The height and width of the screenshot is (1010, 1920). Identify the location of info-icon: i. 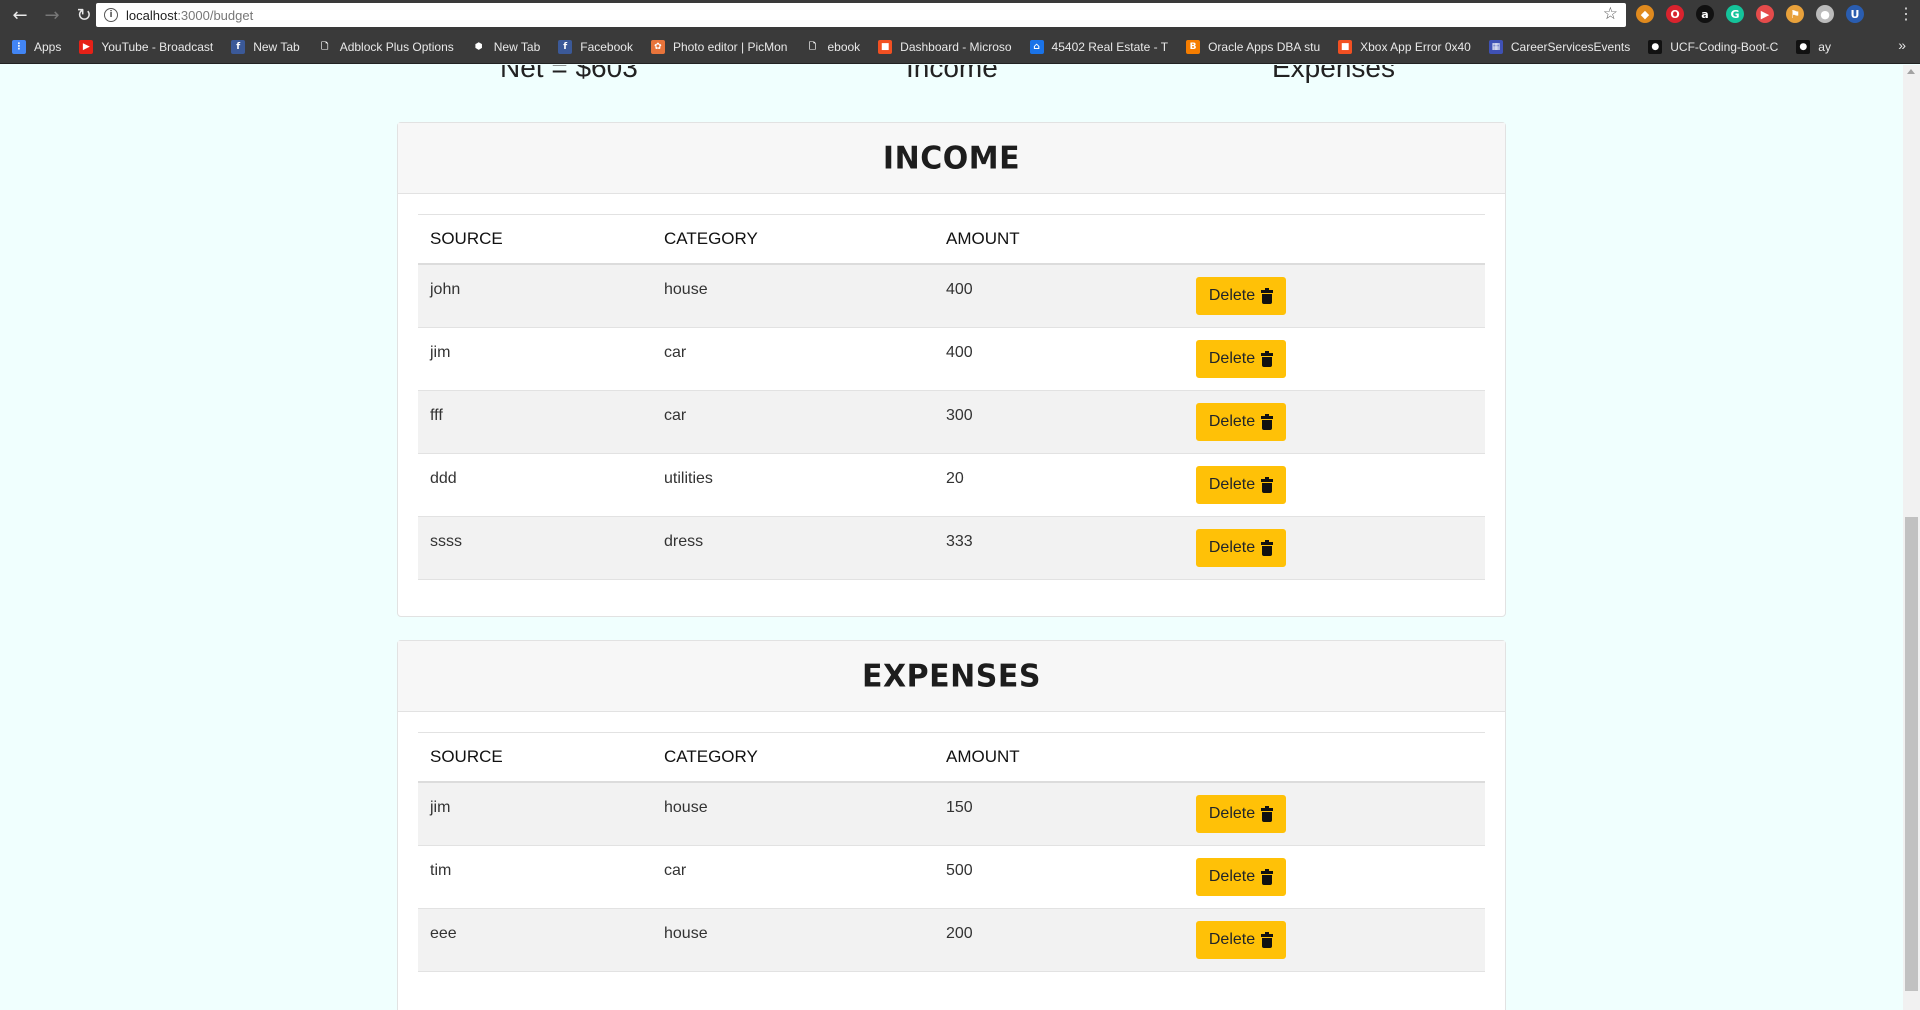
(111, 15).